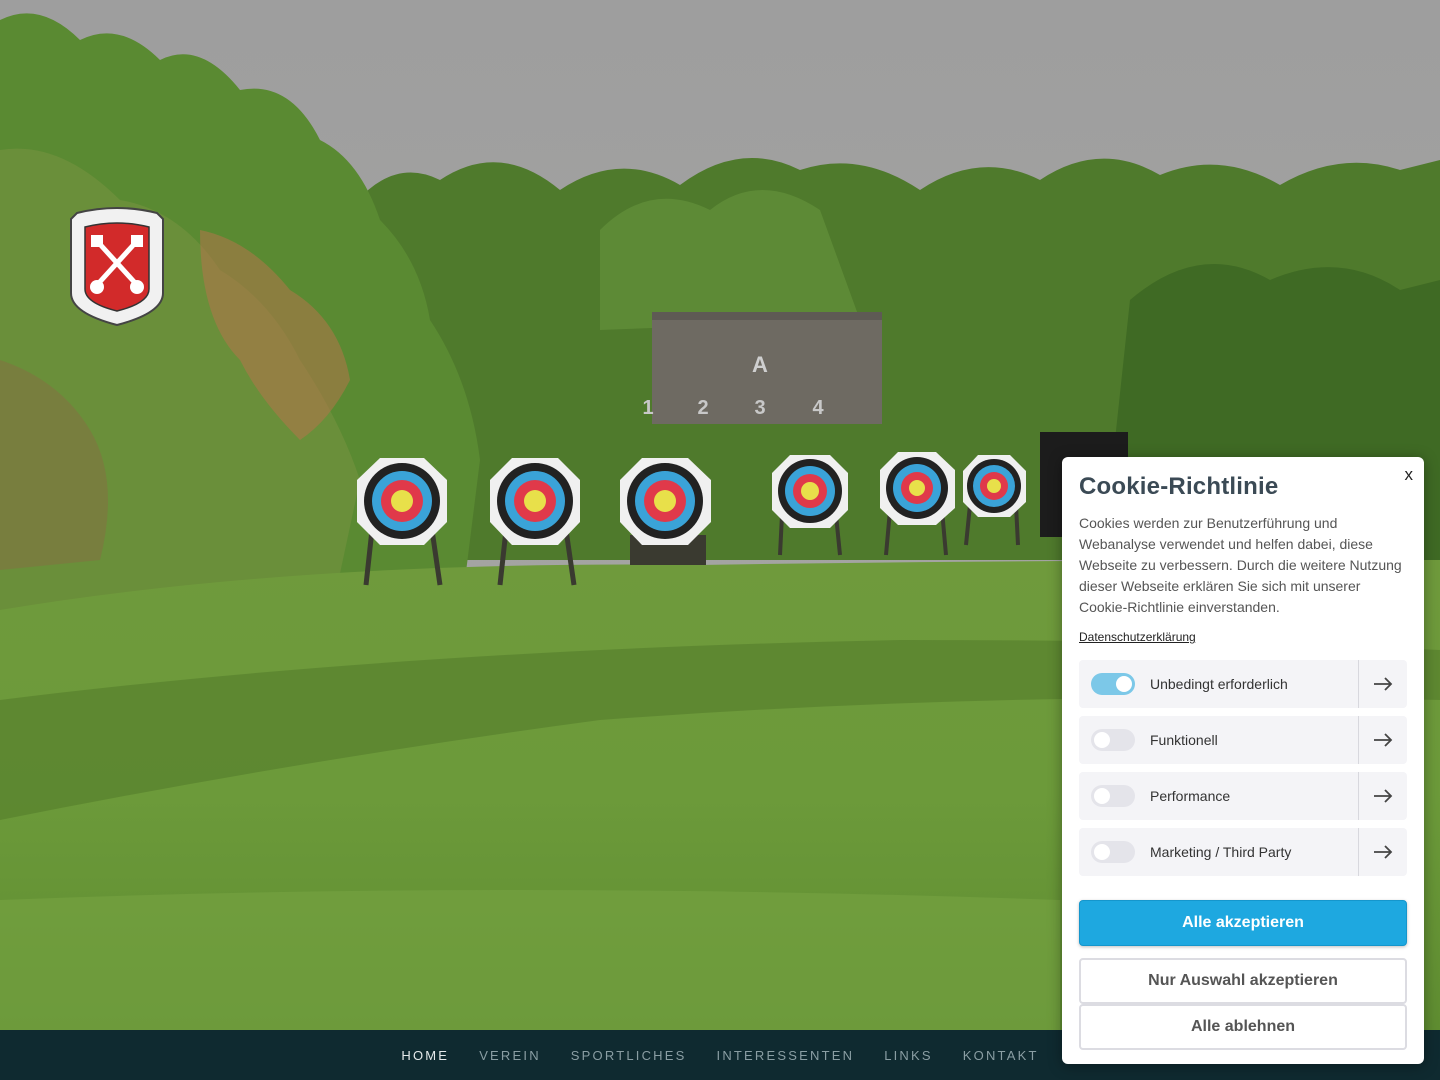  What do you see at coordinates (1001, 1055) in the screenshot?
I see `nav-item-kontakt: KONTAKT` at bounding box center [1001, 1055].